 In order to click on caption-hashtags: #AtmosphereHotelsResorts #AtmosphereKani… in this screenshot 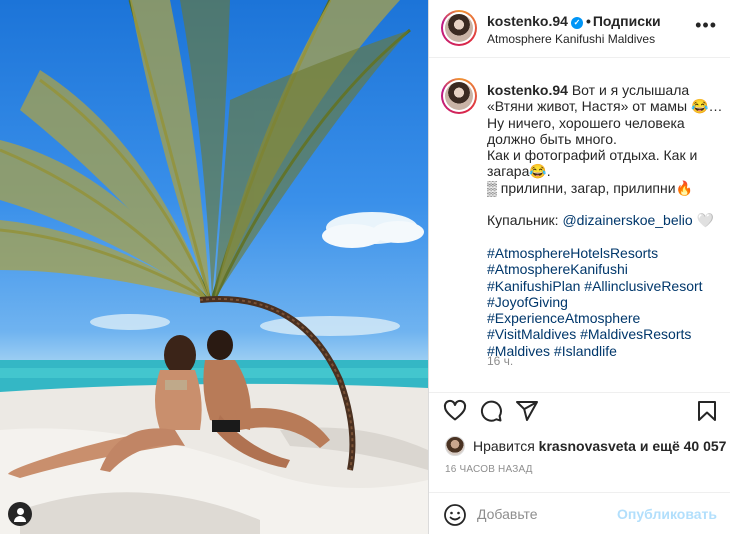, I will do `click(605, 302)`.